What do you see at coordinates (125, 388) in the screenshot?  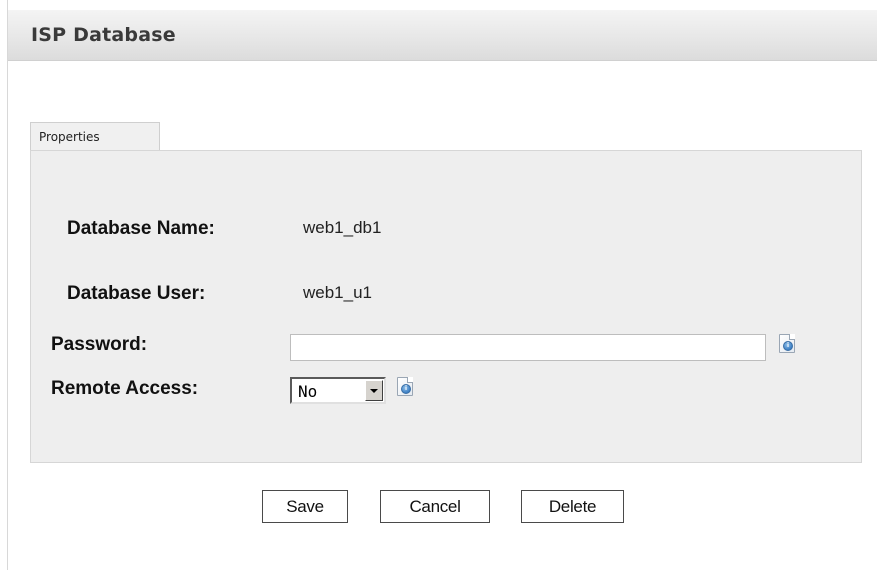 I see `remote-access-label: Remote Access:` at bounding box center [125, 388].